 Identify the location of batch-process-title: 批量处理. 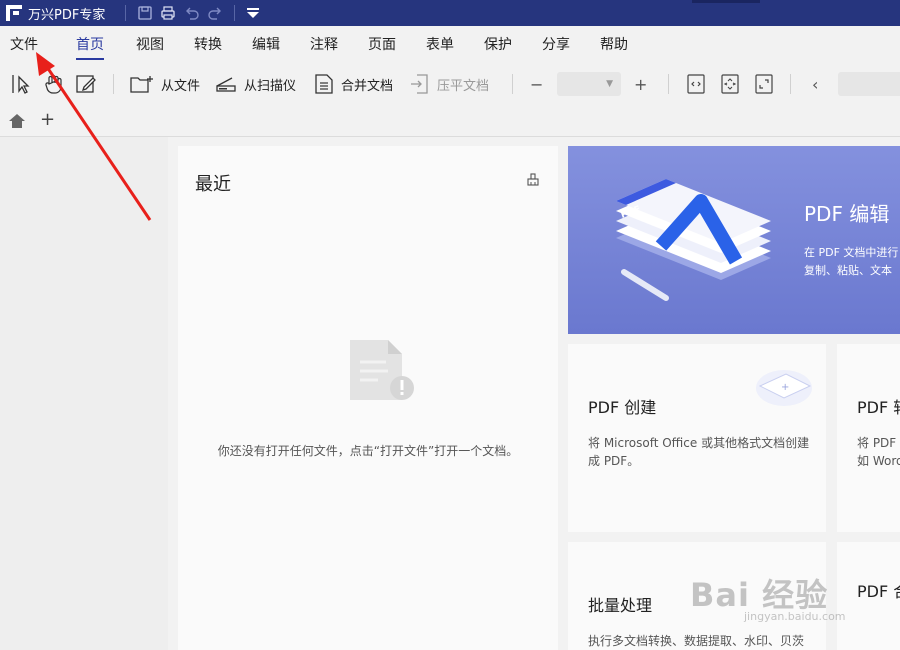
(620, 605).